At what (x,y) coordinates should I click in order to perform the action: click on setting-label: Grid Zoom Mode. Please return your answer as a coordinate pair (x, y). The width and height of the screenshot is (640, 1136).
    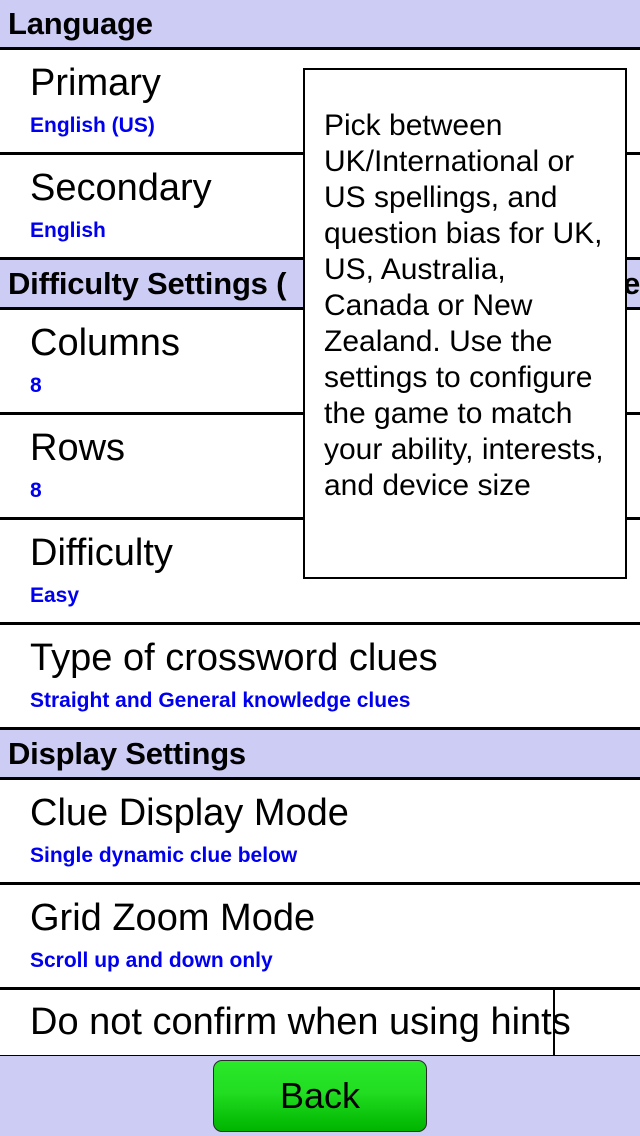
    Looking at the image, I should click on (173, 918).